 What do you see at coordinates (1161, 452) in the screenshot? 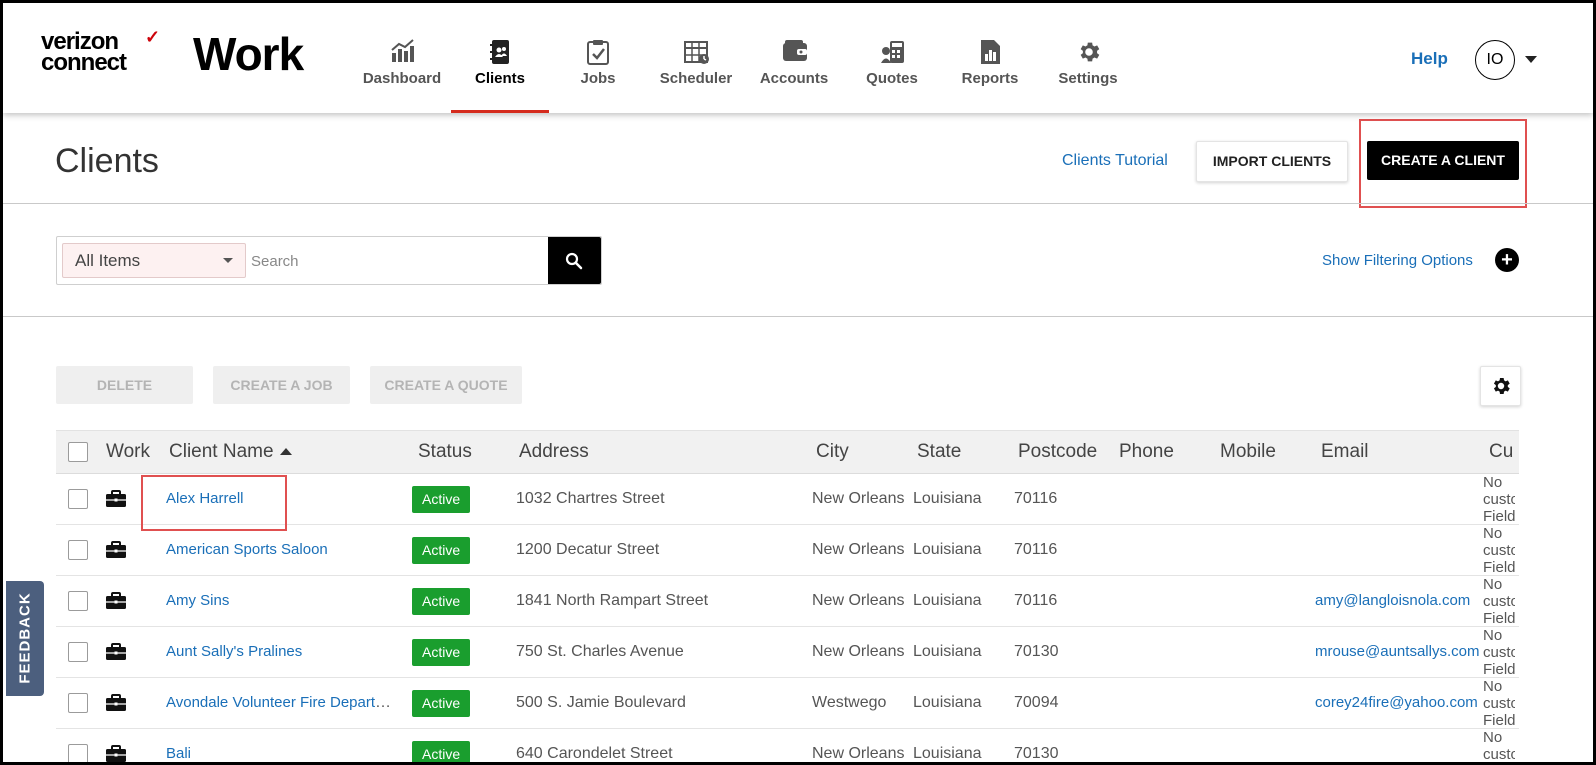
I see `header-phone: Phone` at bounding box center [1161, 452].